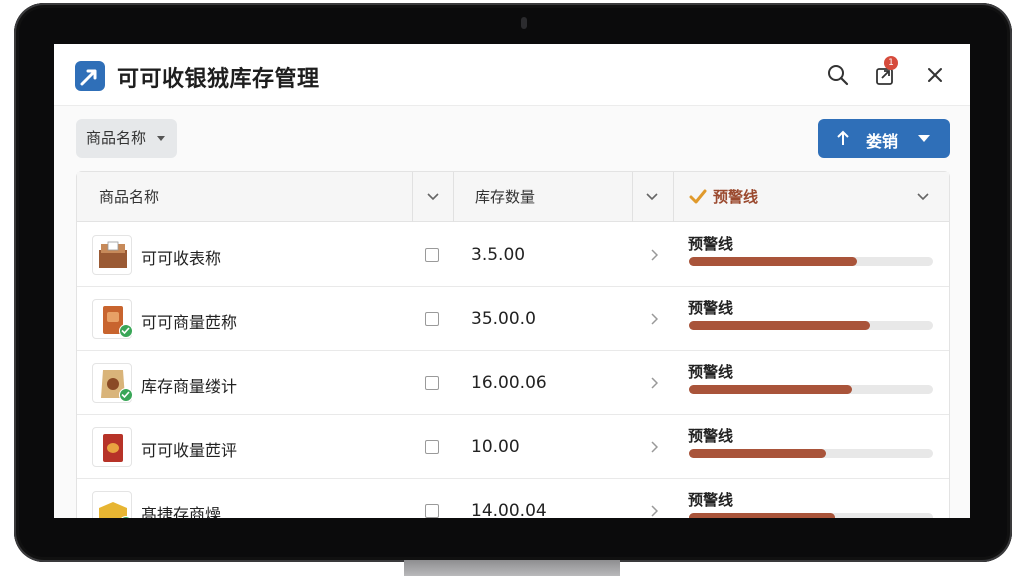 This screenshot has width=1024, height=576. Describe the element at coordinates (181, 511) in the screenshot. I see `product-name: 髙捷存商燥` at that location.